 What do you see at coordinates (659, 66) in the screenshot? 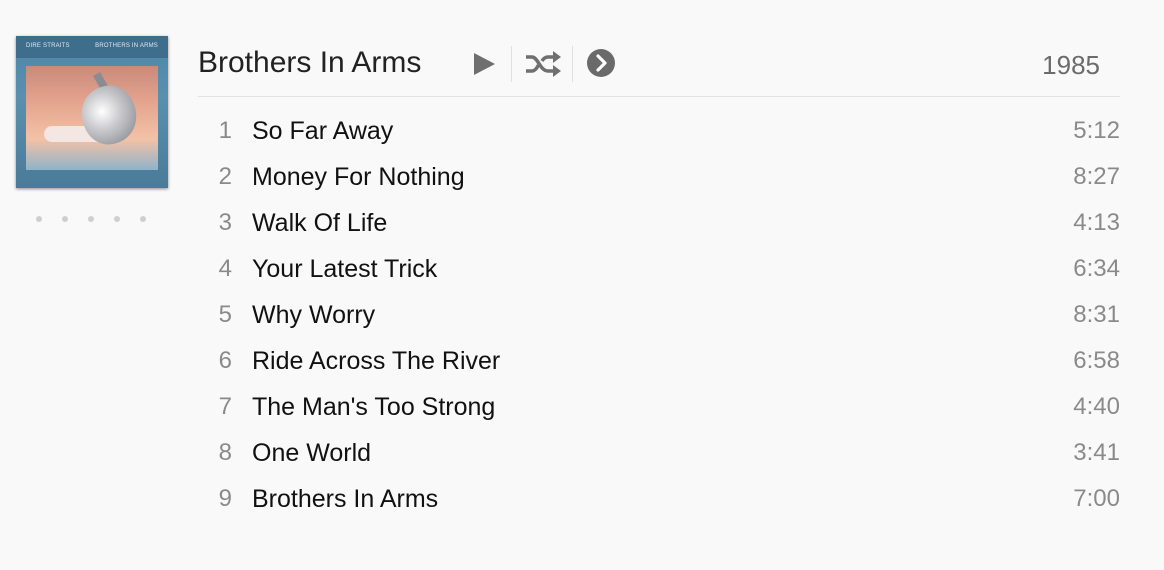
I see `album-header: Brothers In Arms 1985` at bounding box center [659, 66].